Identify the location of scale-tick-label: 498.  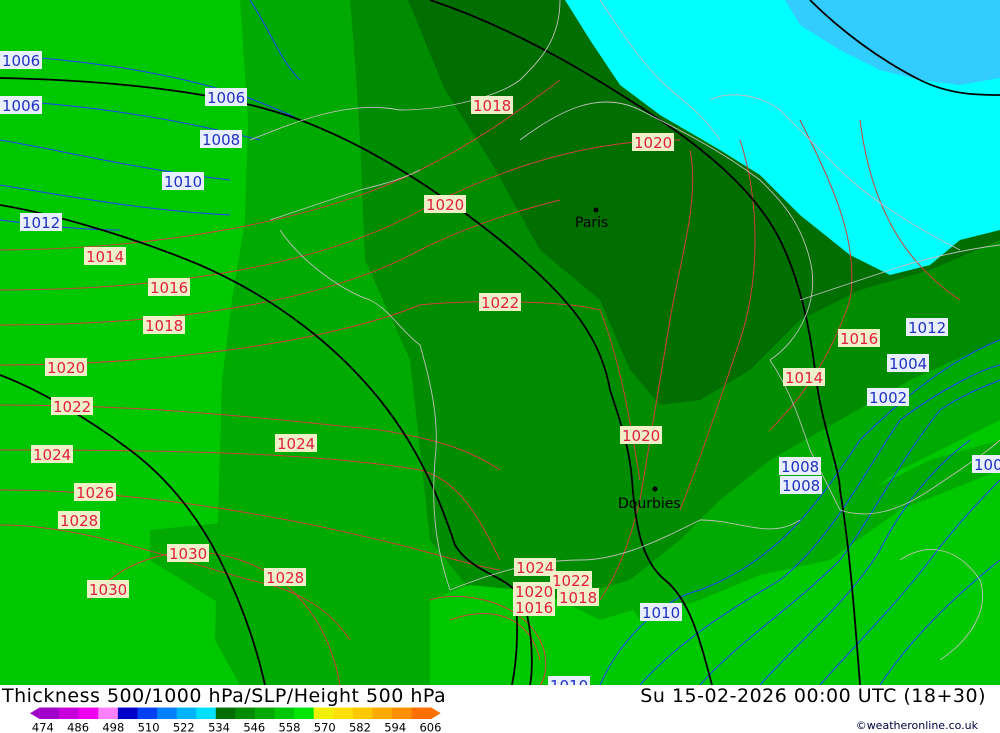
(113, 726).